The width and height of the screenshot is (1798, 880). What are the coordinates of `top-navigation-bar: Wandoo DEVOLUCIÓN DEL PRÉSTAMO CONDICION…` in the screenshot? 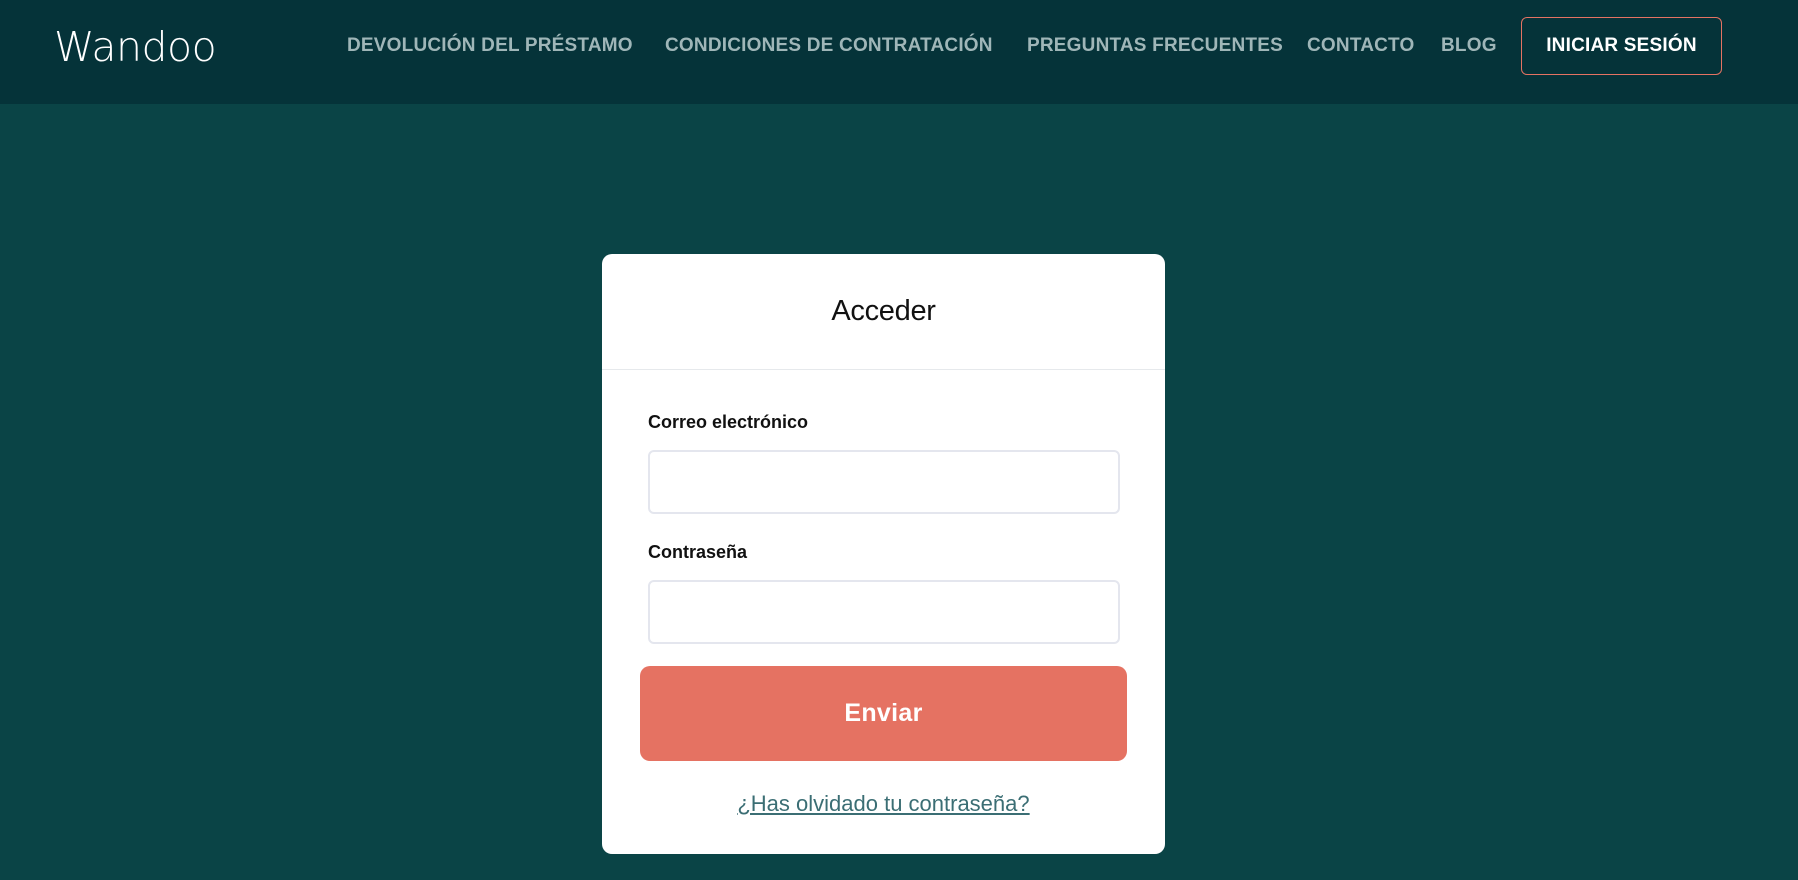 It's located at (899, 52).